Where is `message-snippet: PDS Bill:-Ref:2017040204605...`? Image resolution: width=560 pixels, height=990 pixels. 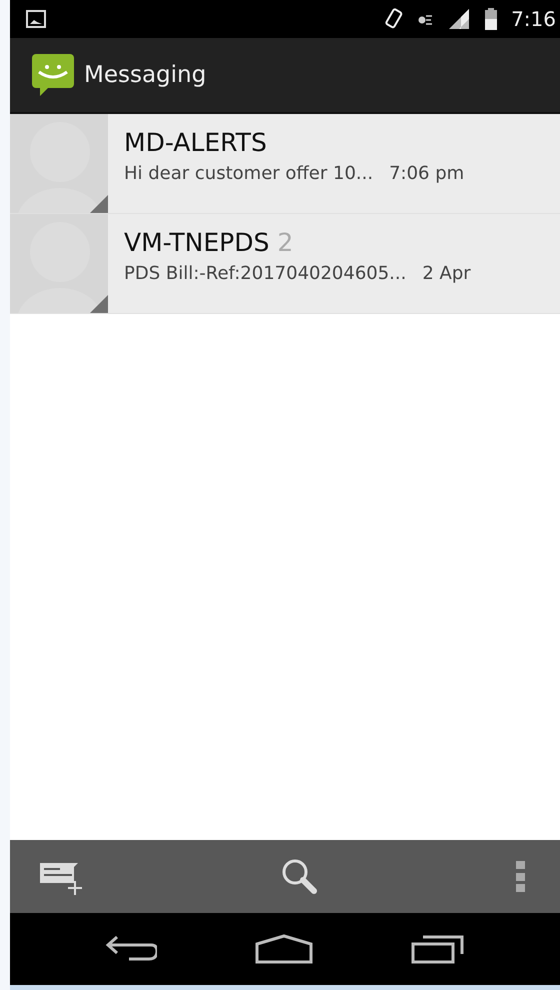
message-snippet: PDS Bill:-Ref:2017040204605... is located at coordinates (265, 273).